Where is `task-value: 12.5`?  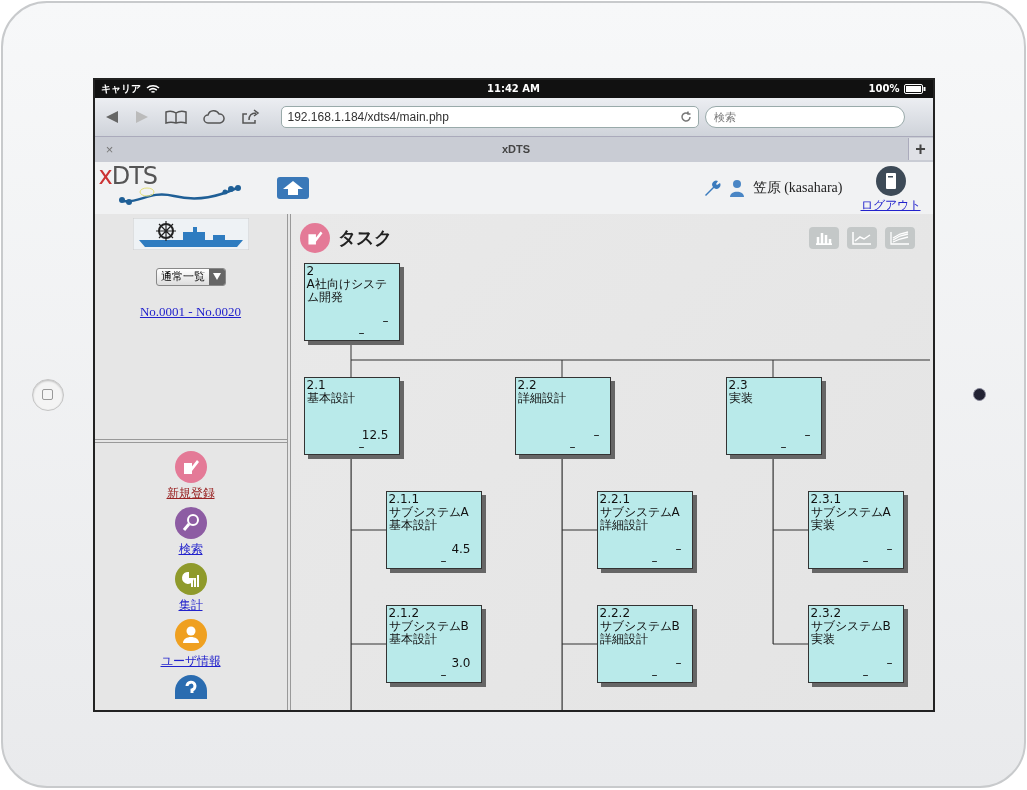 task-value: 12.5 is located at coordinates (375, 434).